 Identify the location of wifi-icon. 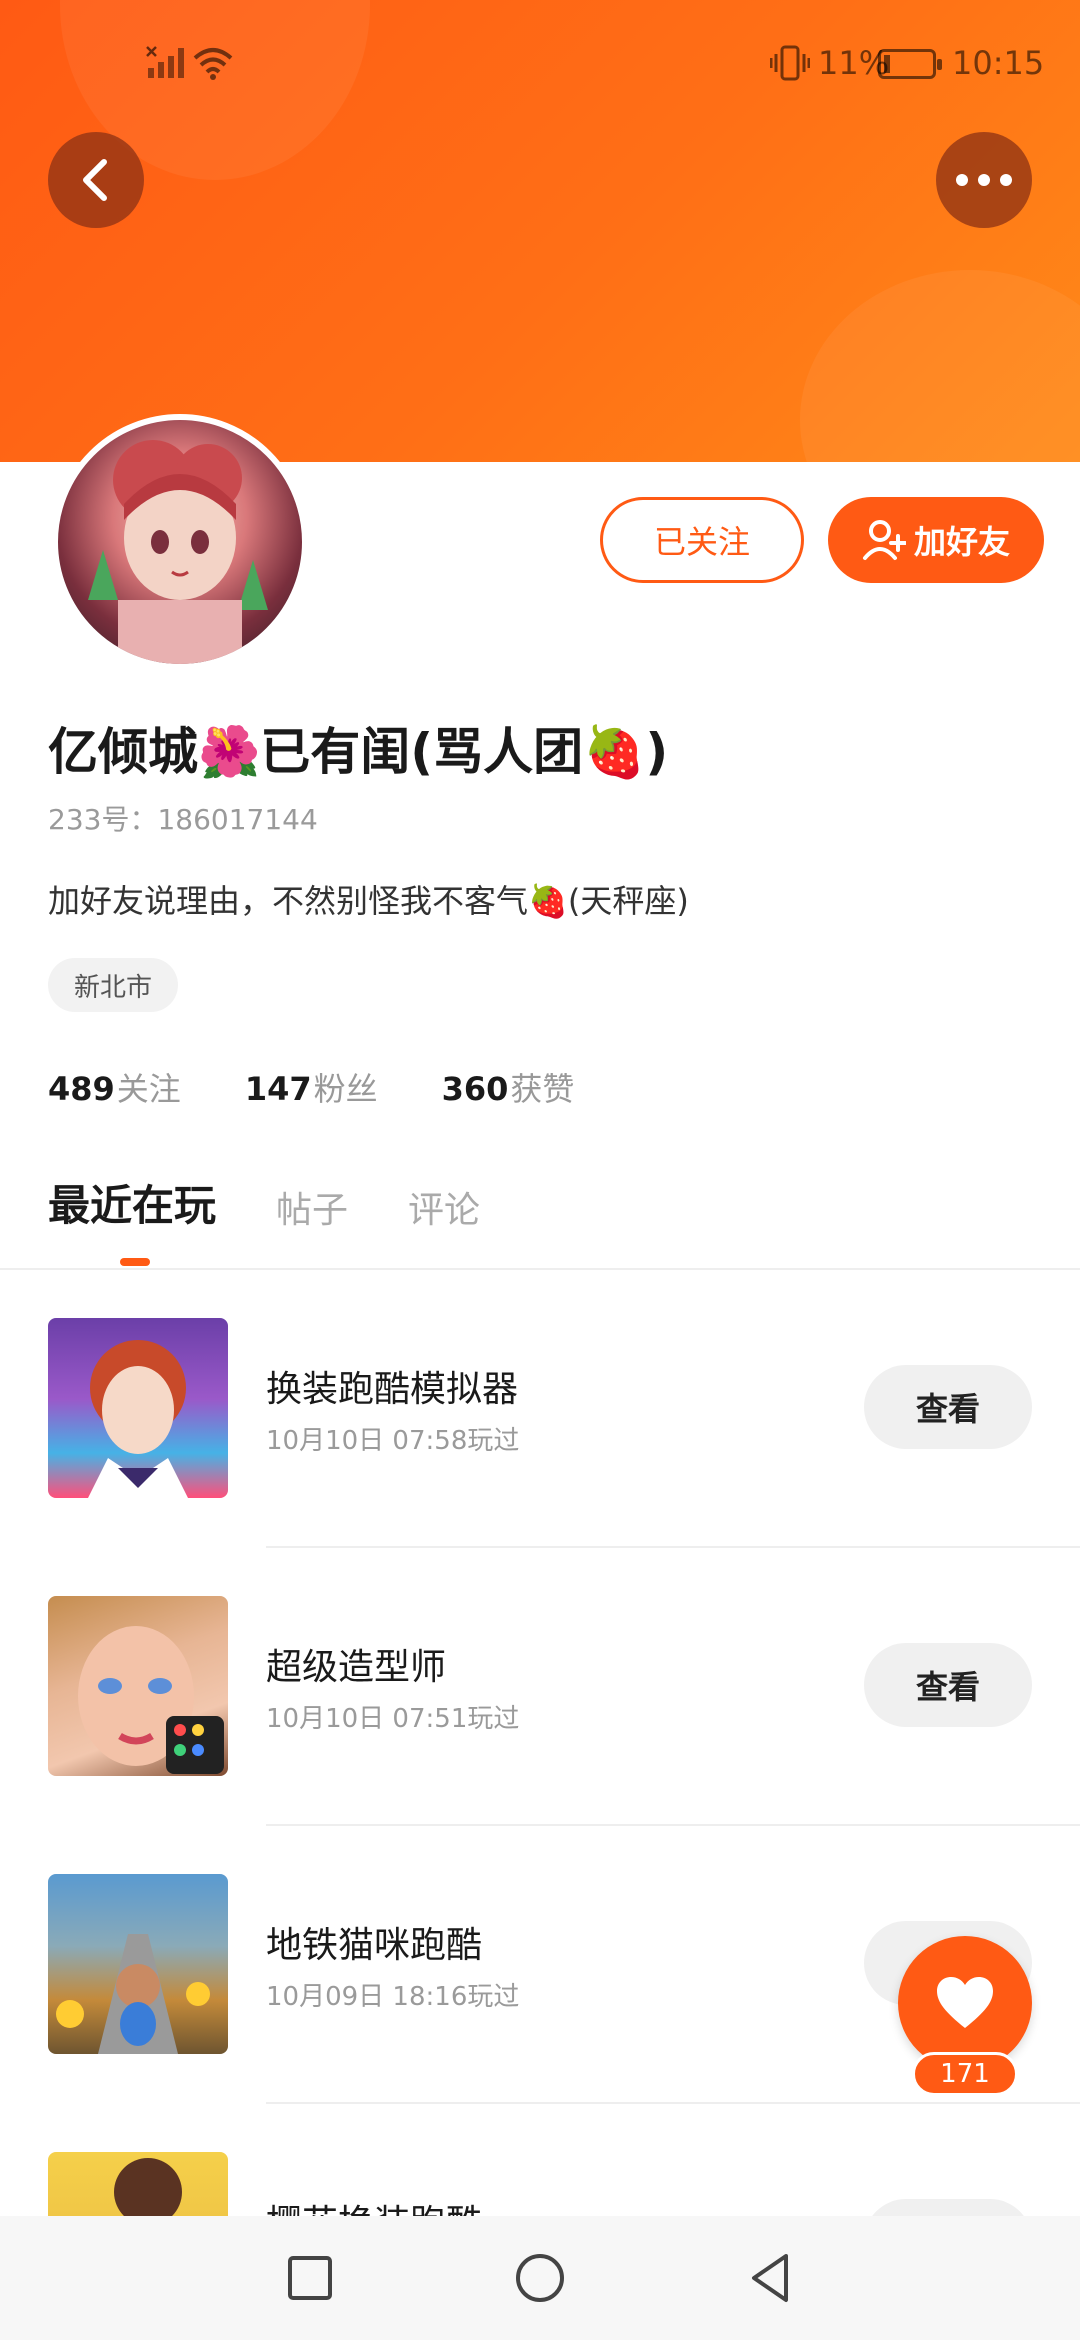
(213, 64).